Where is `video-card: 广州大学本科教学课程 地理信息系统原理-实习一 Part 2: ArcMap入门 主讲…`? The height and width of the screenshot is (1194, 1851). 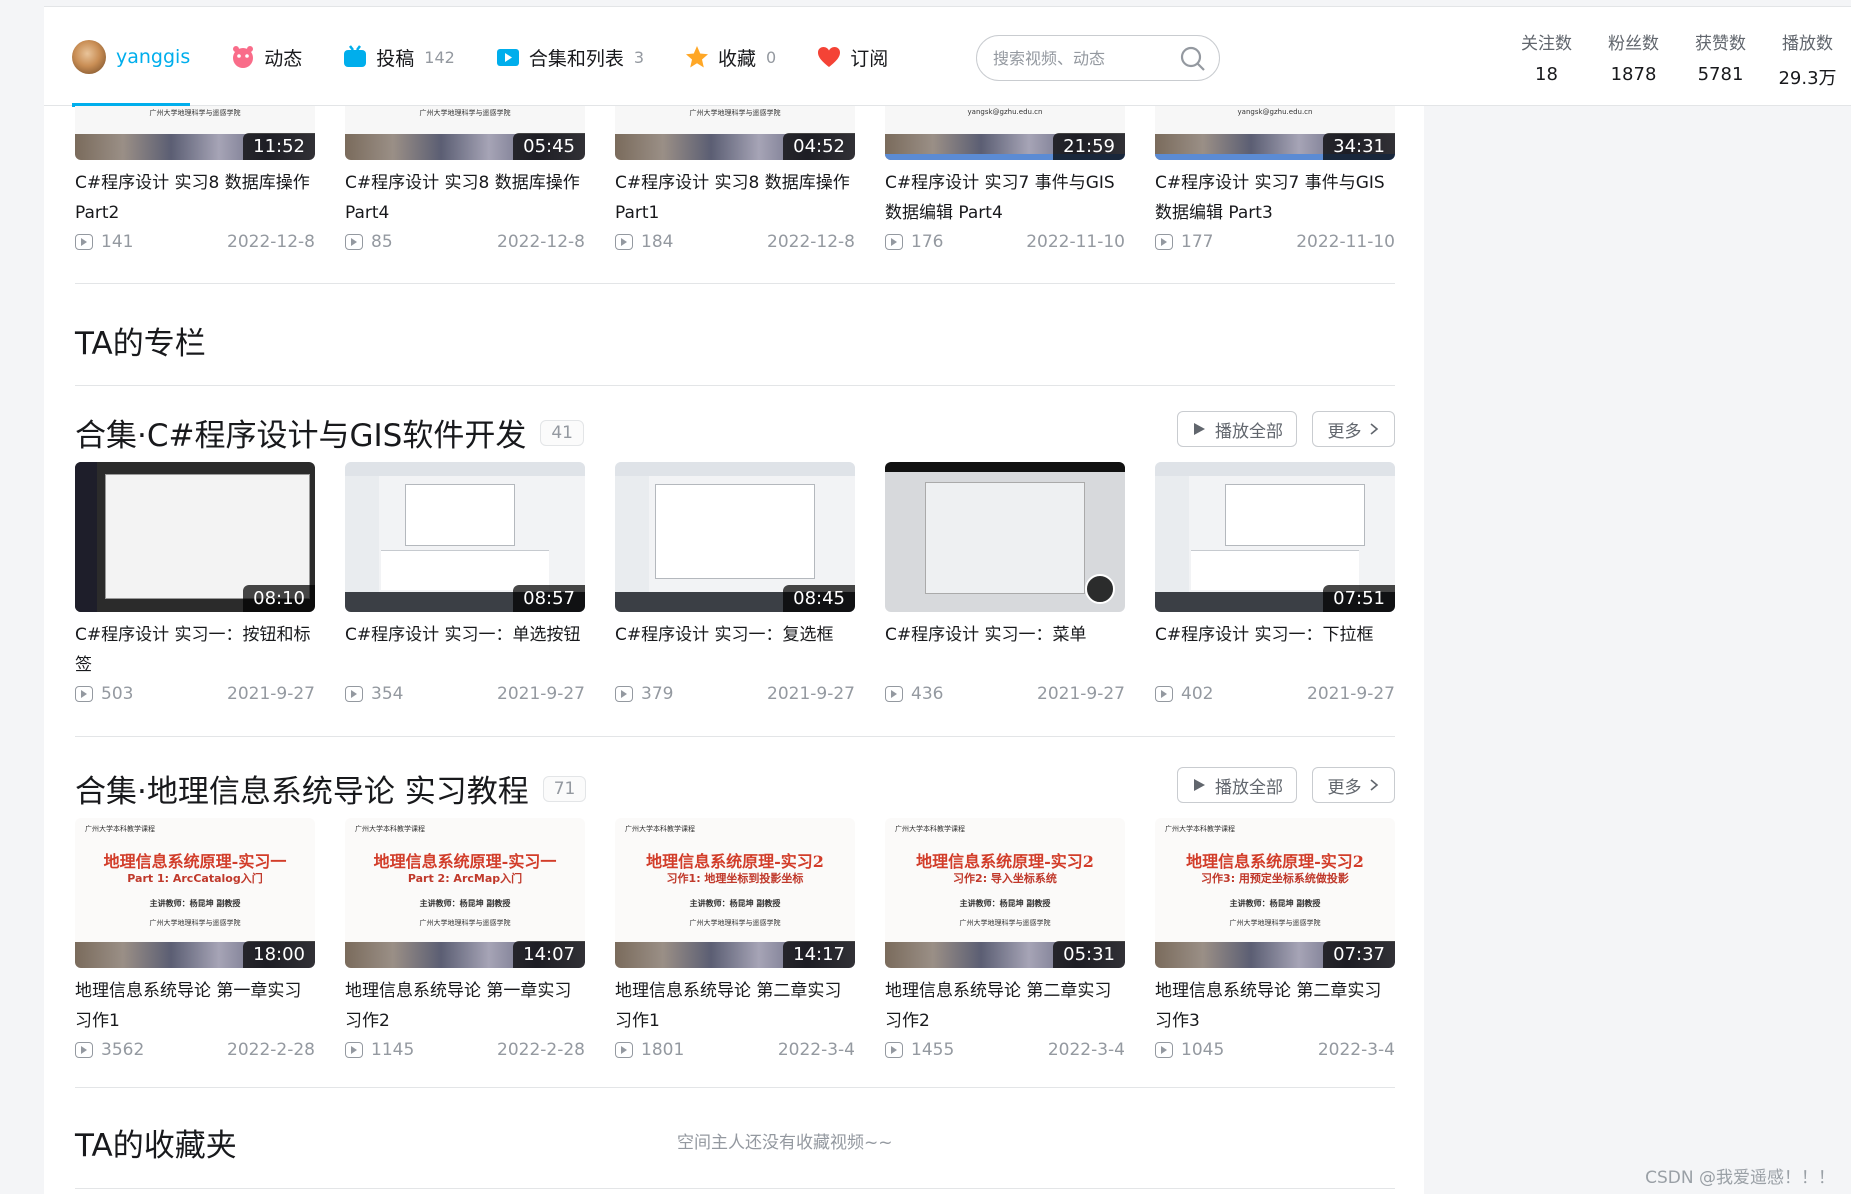
video-card: 广州大学本科教学课程 地理信息系统原理-实习一 Part 2: ArcMap入门 主讲… is located at coordinates (465, 939).